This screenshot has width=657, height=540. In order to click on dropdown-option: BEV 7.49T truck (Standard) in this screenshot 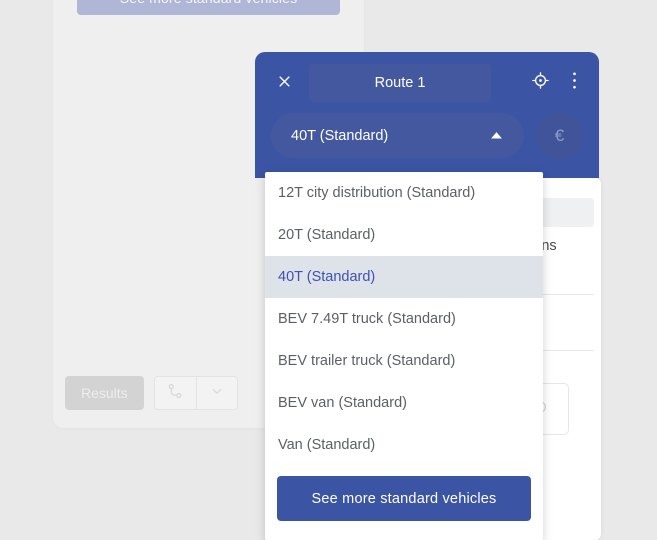, I will do `click(404, 319)`.